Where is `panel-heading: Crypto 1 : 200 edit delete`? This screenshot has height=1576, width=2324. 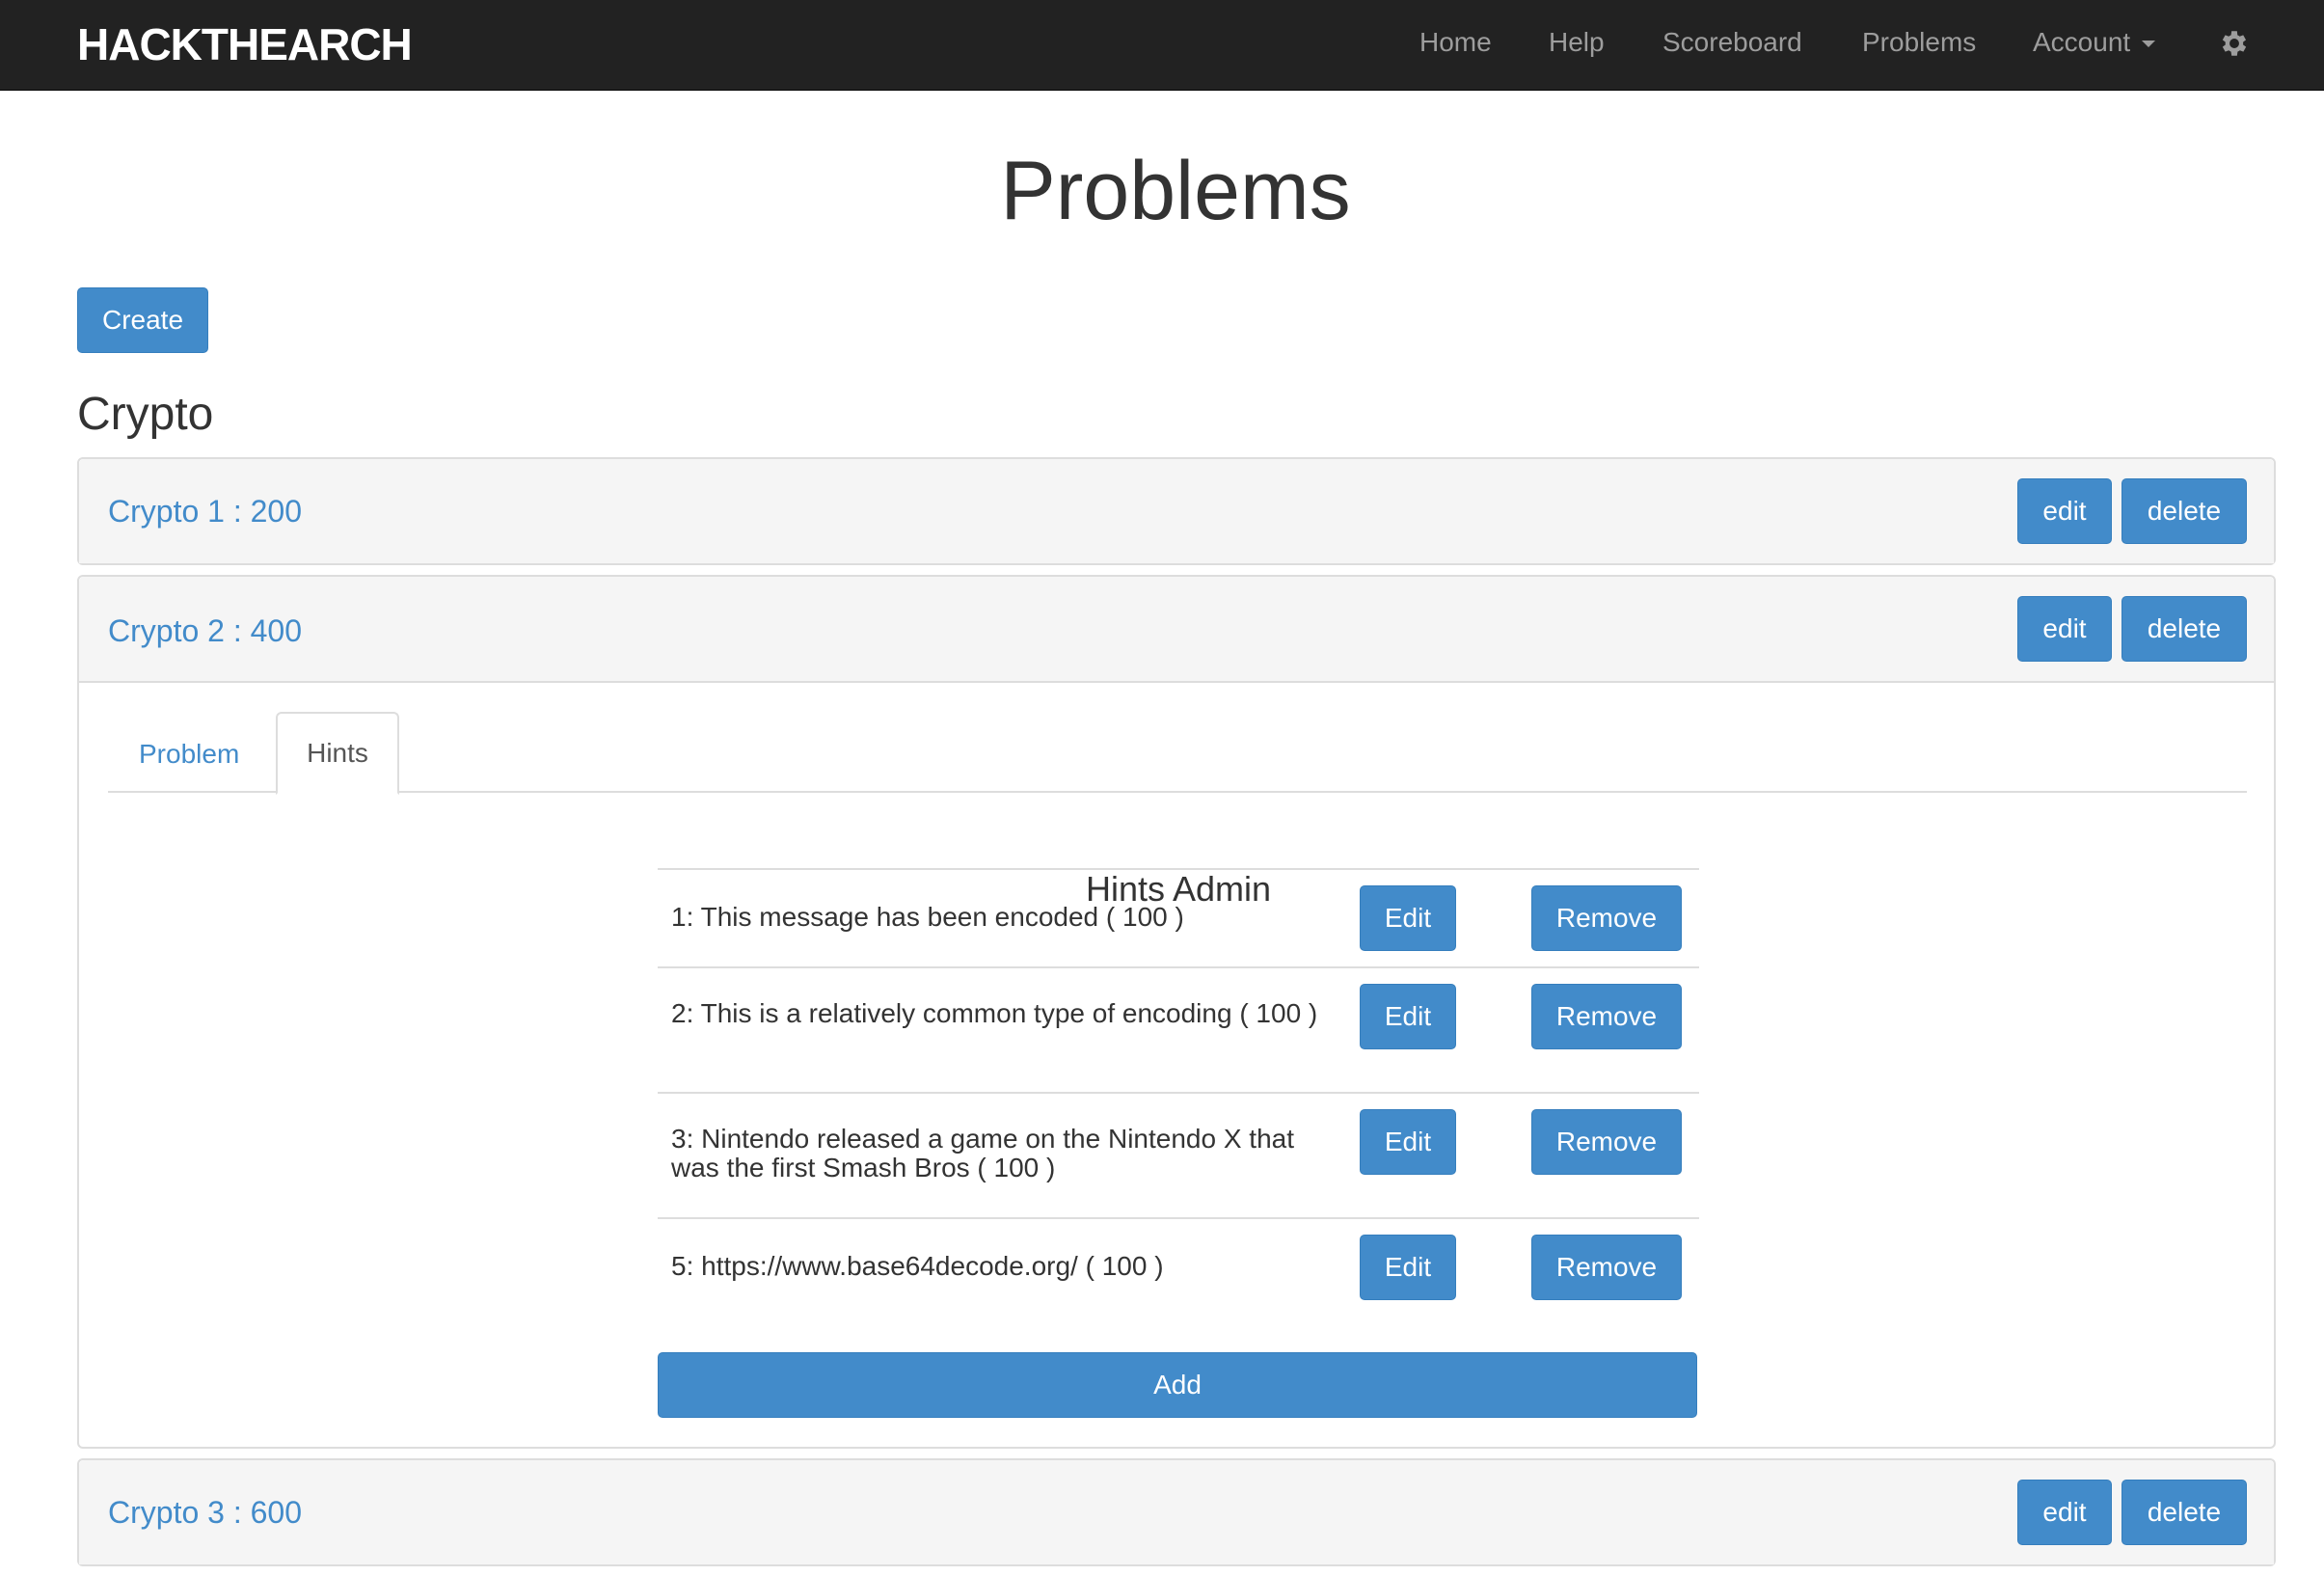
panel-heading: Crypto 1 : 200 edit delete is located at coordinates (1176, 511).